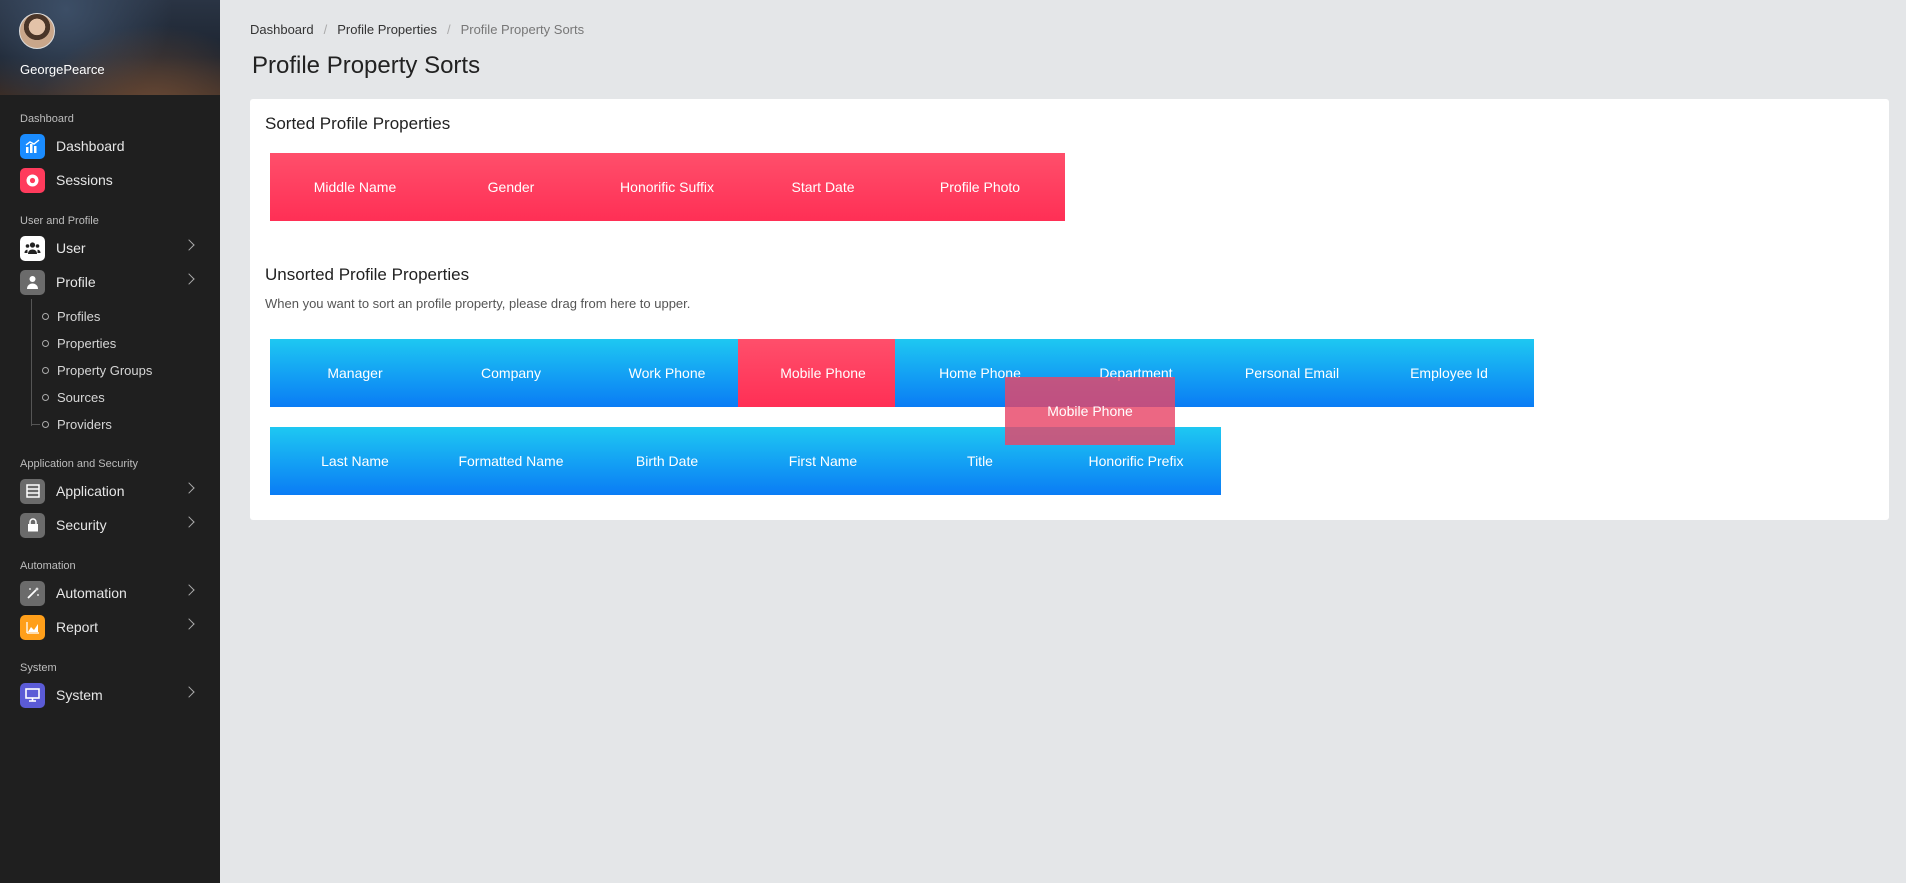 The image size is (1906, 883). I want to click on sidebar-subitem-property-groups: Property Groups, so click(125, 370).